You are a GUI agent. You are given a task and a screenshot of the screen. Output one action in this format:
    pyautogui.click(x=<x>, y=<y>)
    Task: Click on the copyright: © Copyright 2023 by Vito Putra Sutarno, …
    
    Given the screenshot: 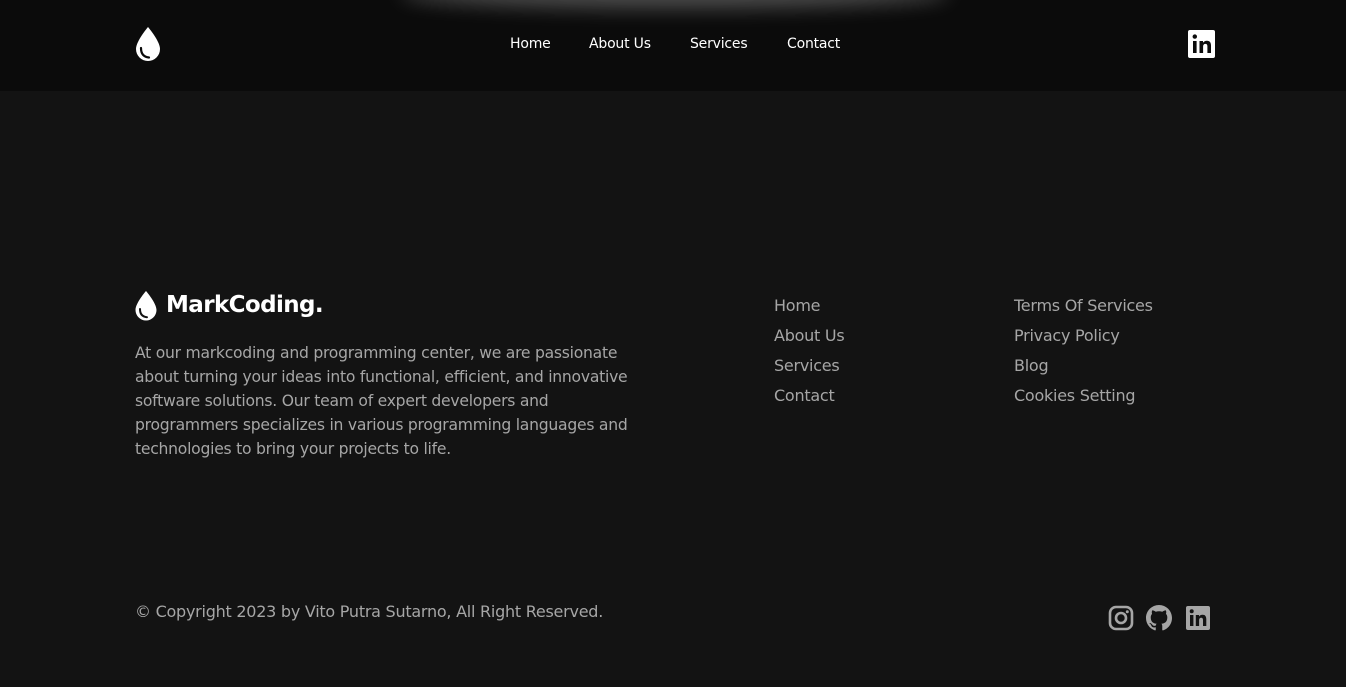 What is the action you would take?
    pyautogui.click(x=369, y=611)
    